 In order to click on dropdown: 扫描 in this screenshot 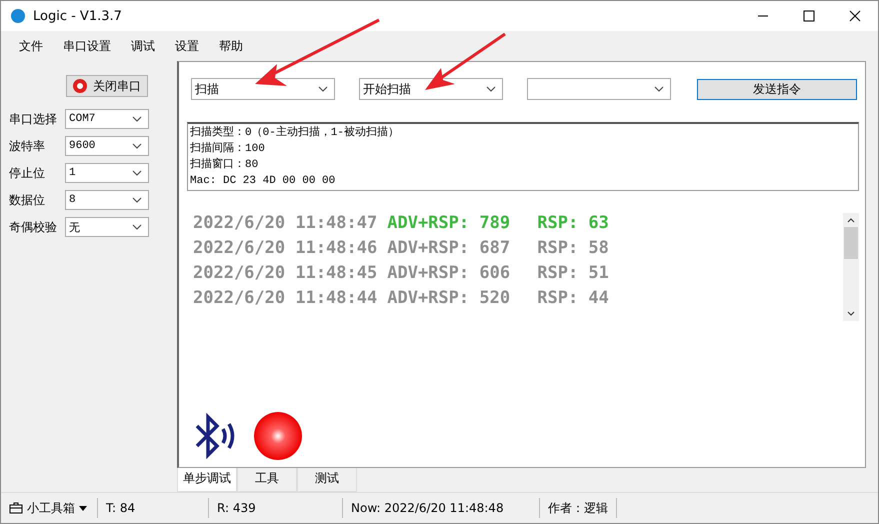, I will do `click(263, 89)`.